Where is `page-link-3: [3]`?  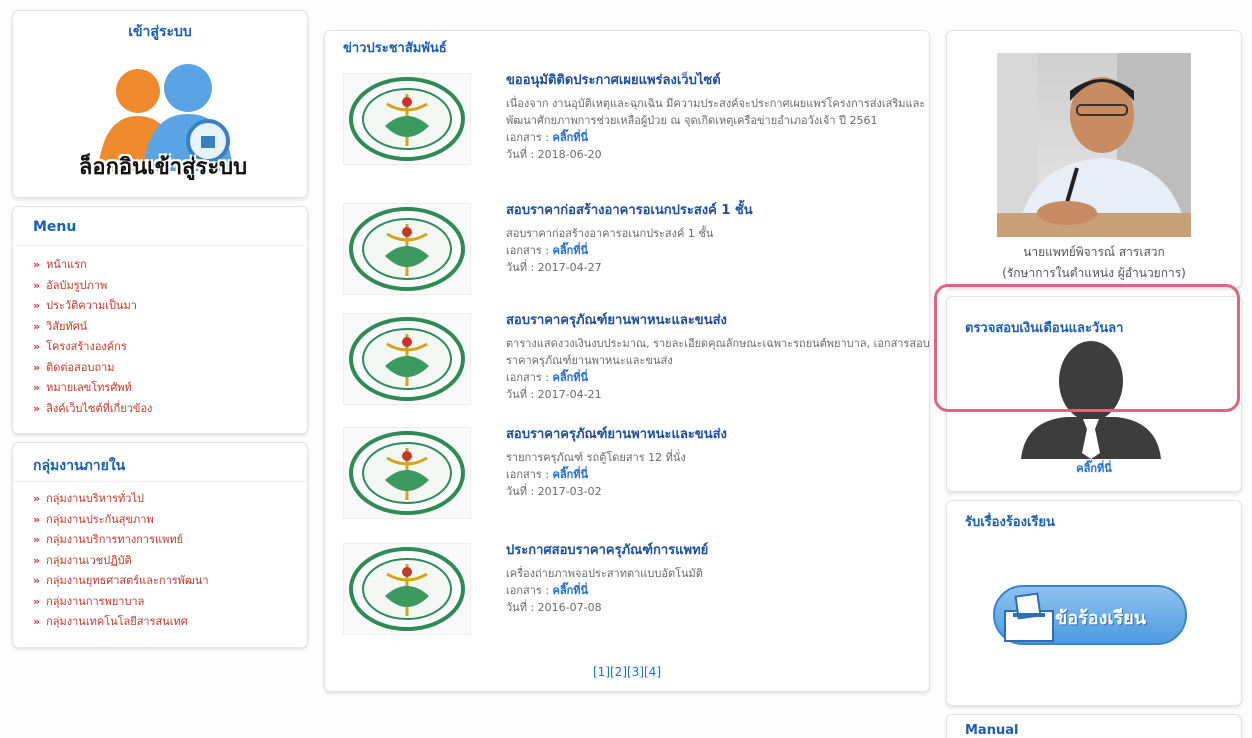
page-link-3: [3] is located at coordinates (635, 672).